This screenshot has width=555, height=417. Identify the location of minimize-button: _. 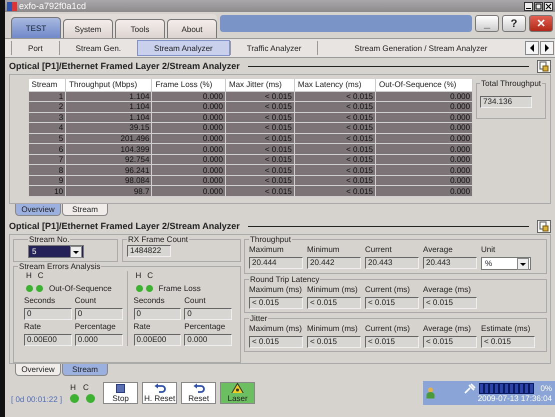
(487, 23).